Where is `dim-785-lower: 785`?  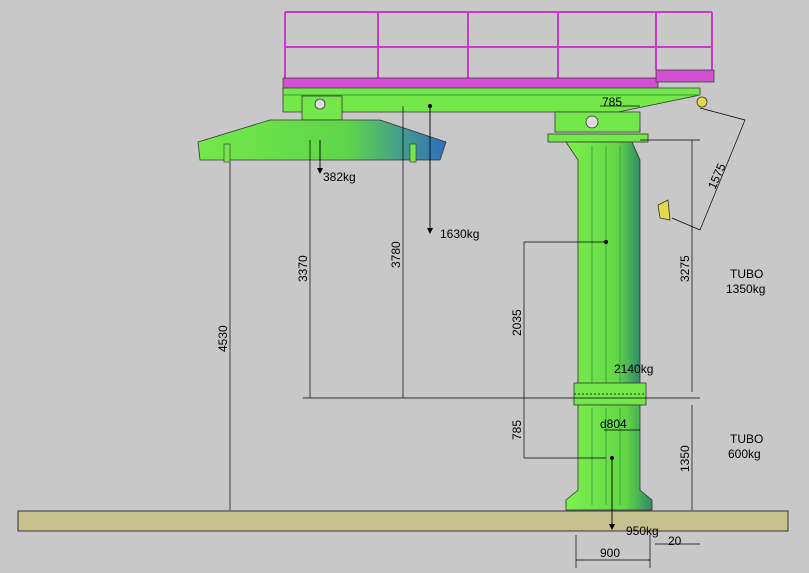 dim-785-lower: 785 is located at coordinates (517, 430).